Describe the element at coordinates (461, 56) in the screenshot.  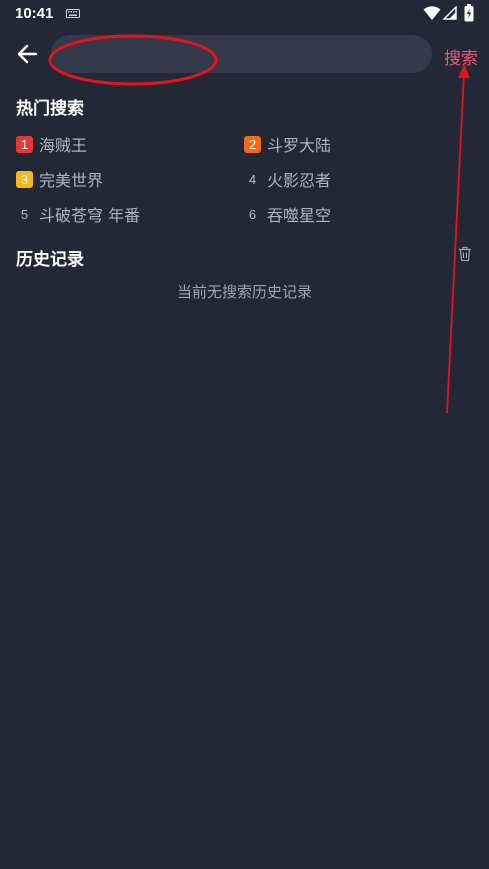
I see `search-button: 搜索` at that location.